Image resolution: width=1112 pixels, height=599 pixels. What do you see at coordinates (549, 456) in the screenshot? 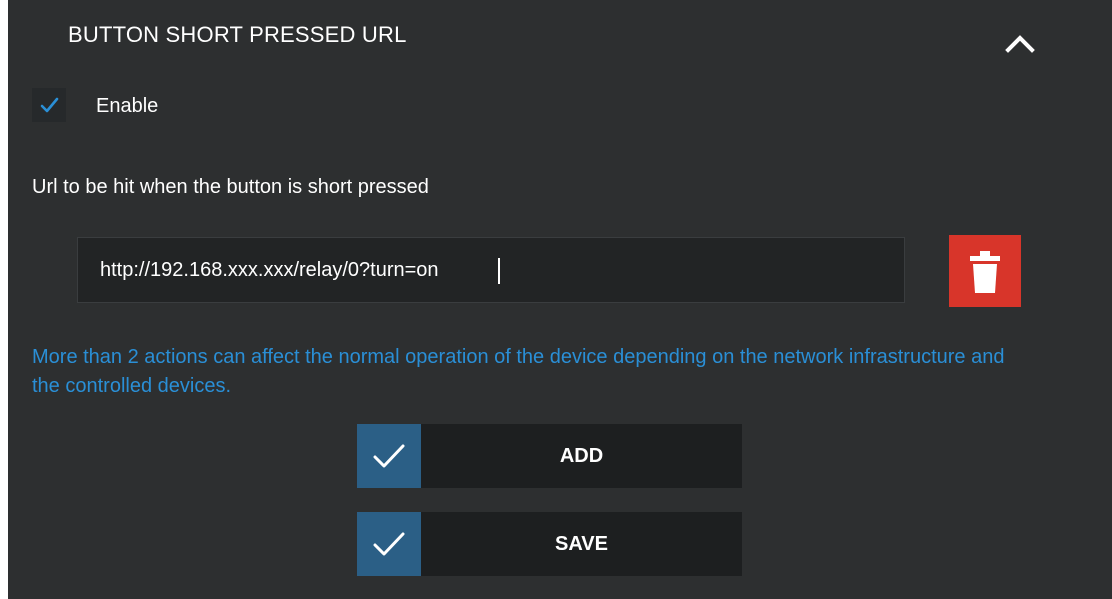
I see `add-button: ADD` at bounding box center [549, 456].